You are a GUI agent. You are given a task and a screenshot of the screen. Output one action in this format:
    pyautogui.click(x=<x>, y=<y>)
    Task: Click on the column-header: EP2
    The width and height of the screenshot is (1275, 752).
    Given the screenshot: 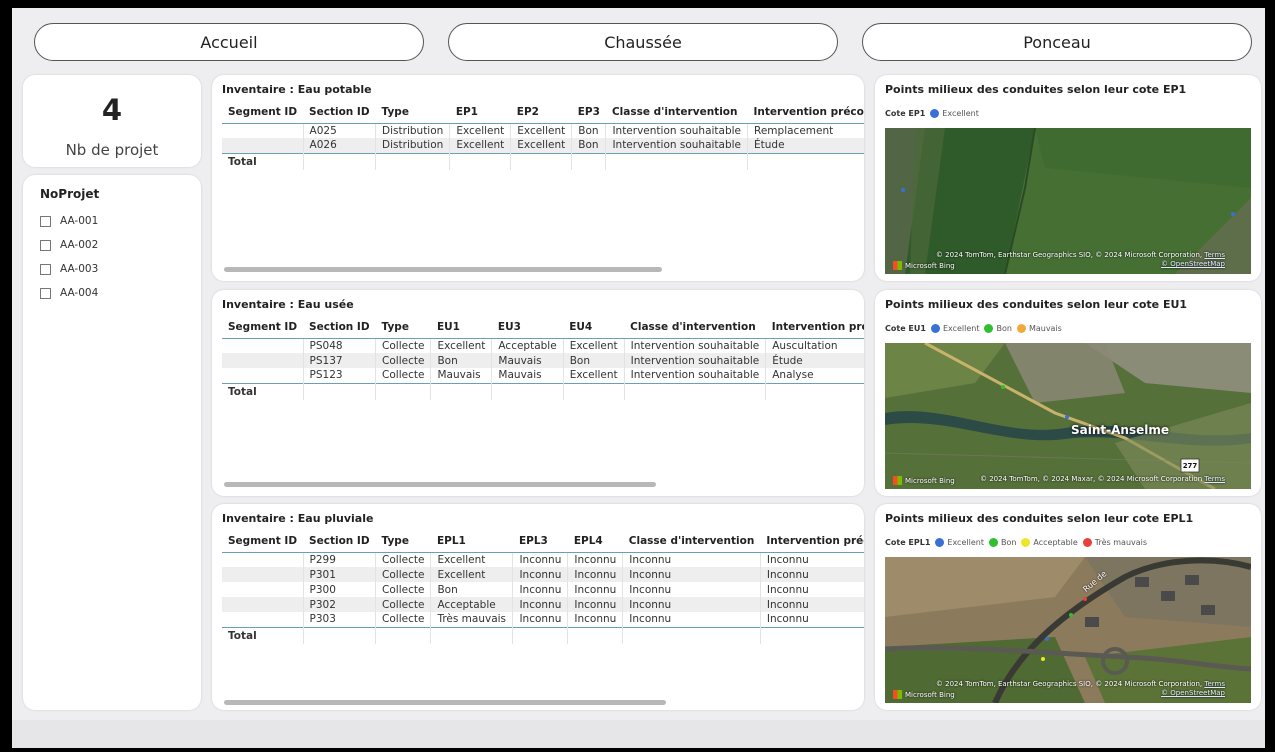 What is the action you would take?
    pyautogui.click(x=541, y=112)
    